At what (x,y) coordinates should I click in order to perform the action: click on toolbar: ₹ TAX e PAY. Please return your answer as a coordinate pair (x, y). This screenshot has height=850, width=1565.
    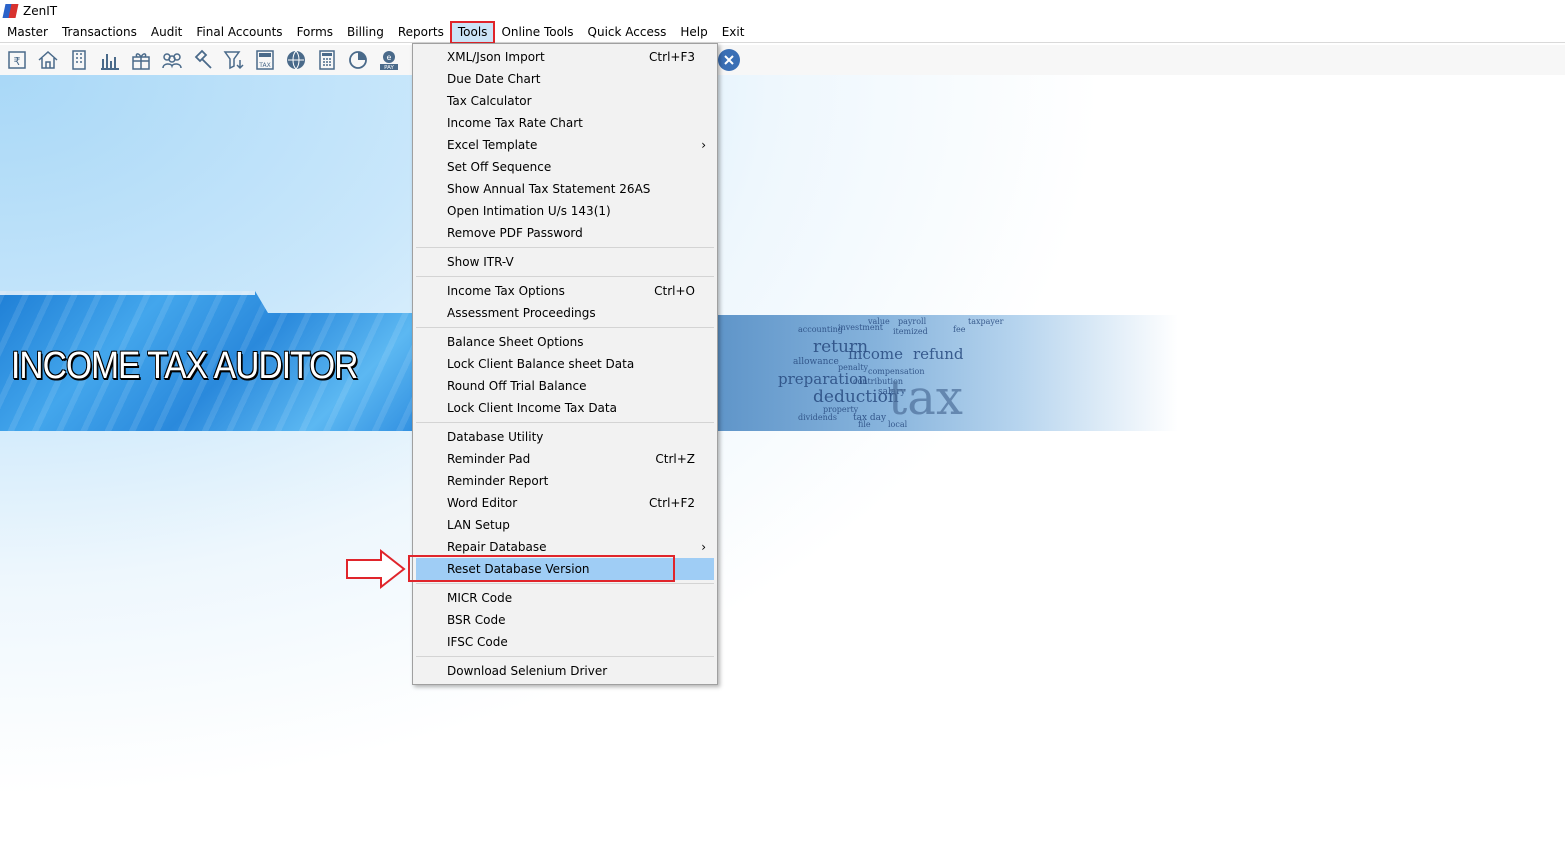
    Looking at the image, I should click on (782, 60).